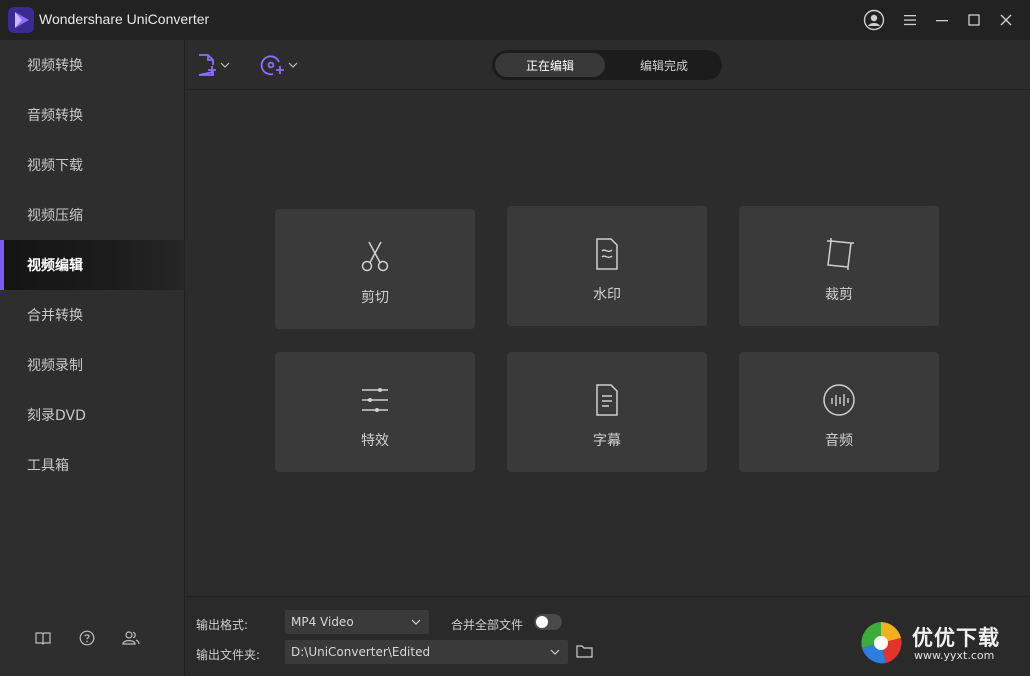  I want to click on scissors-icon, so click(375, 256).